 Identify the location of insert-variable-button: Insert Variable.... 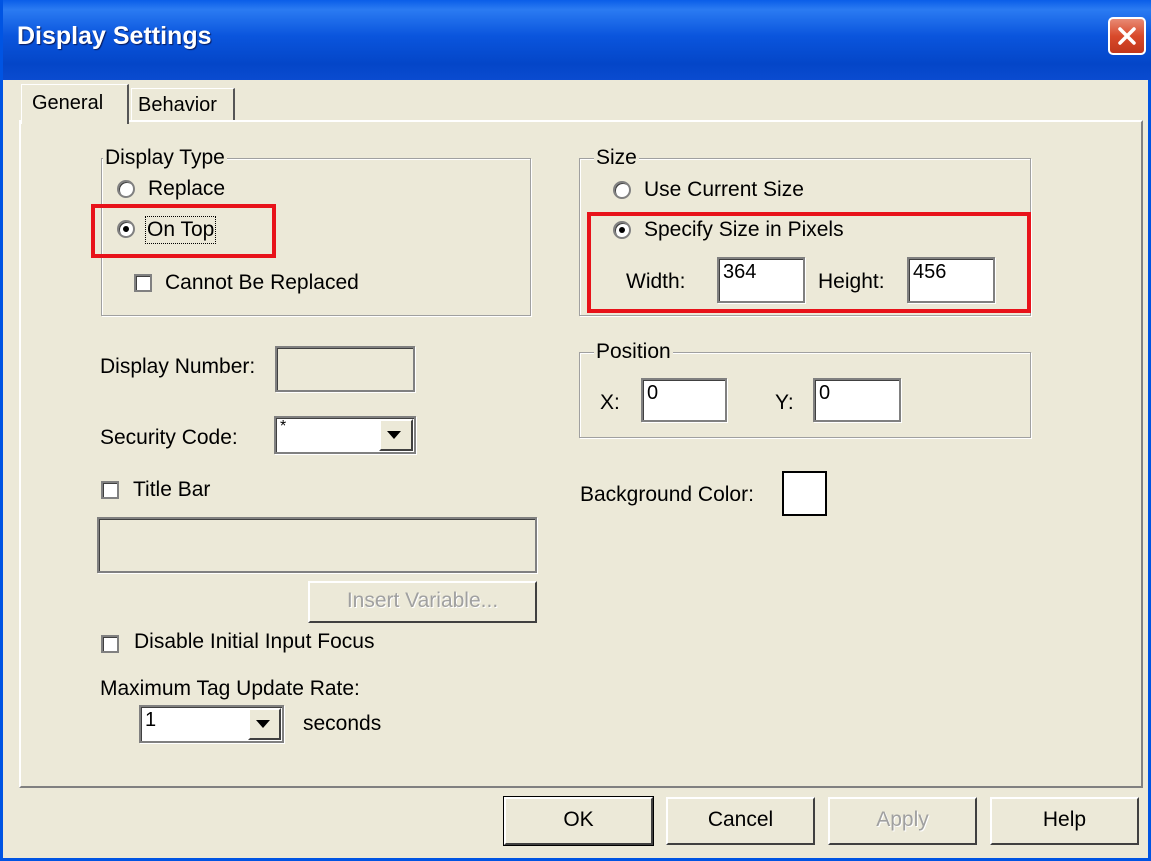
(422, 602).